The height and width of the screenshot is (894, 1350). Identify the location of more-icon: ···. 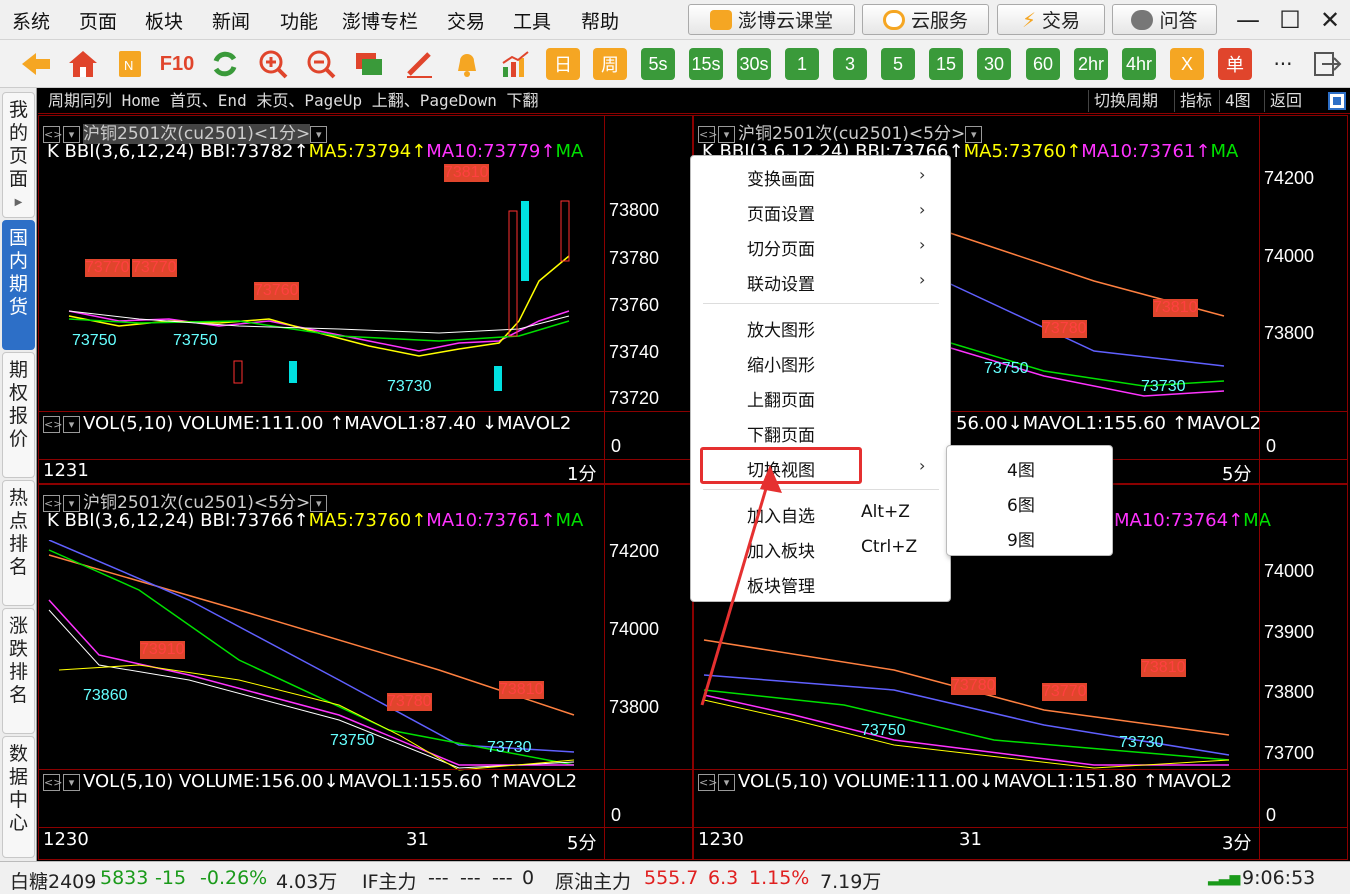
(1283, 64).